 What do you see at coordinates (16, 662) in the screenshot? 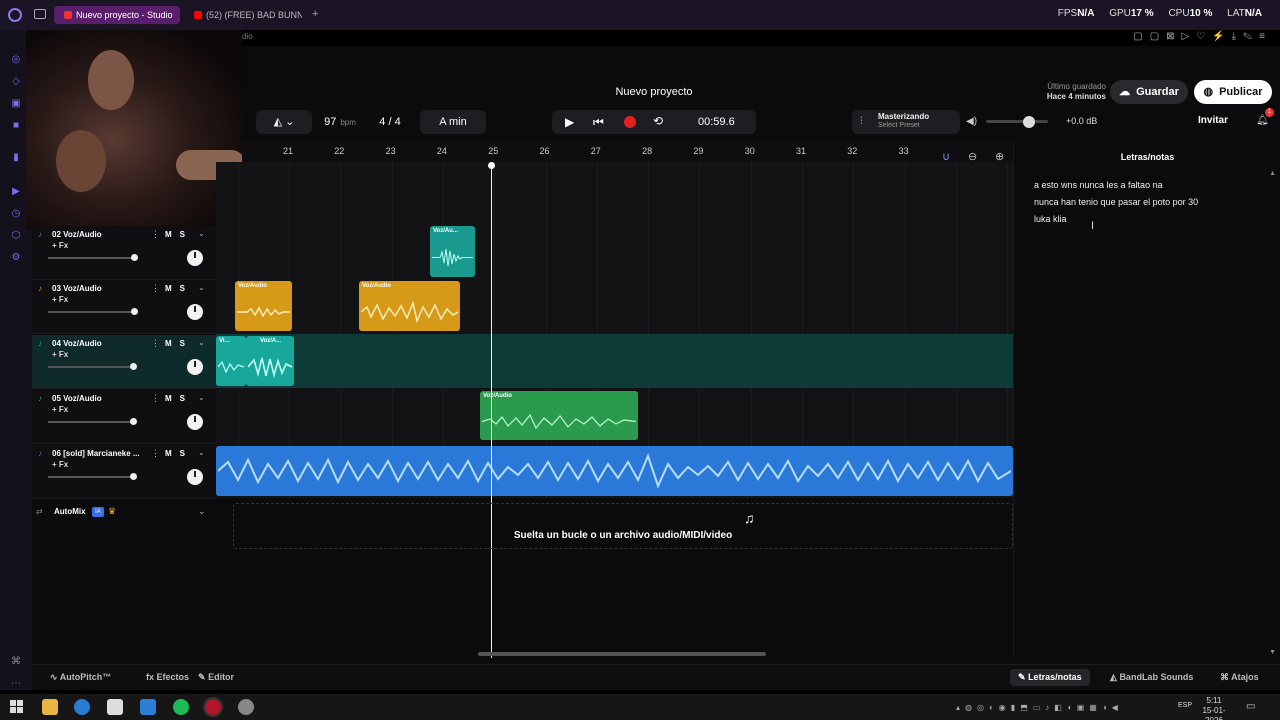
I see `sidebar-icon-bottom: ⌘` at bounding box center [16, 662].